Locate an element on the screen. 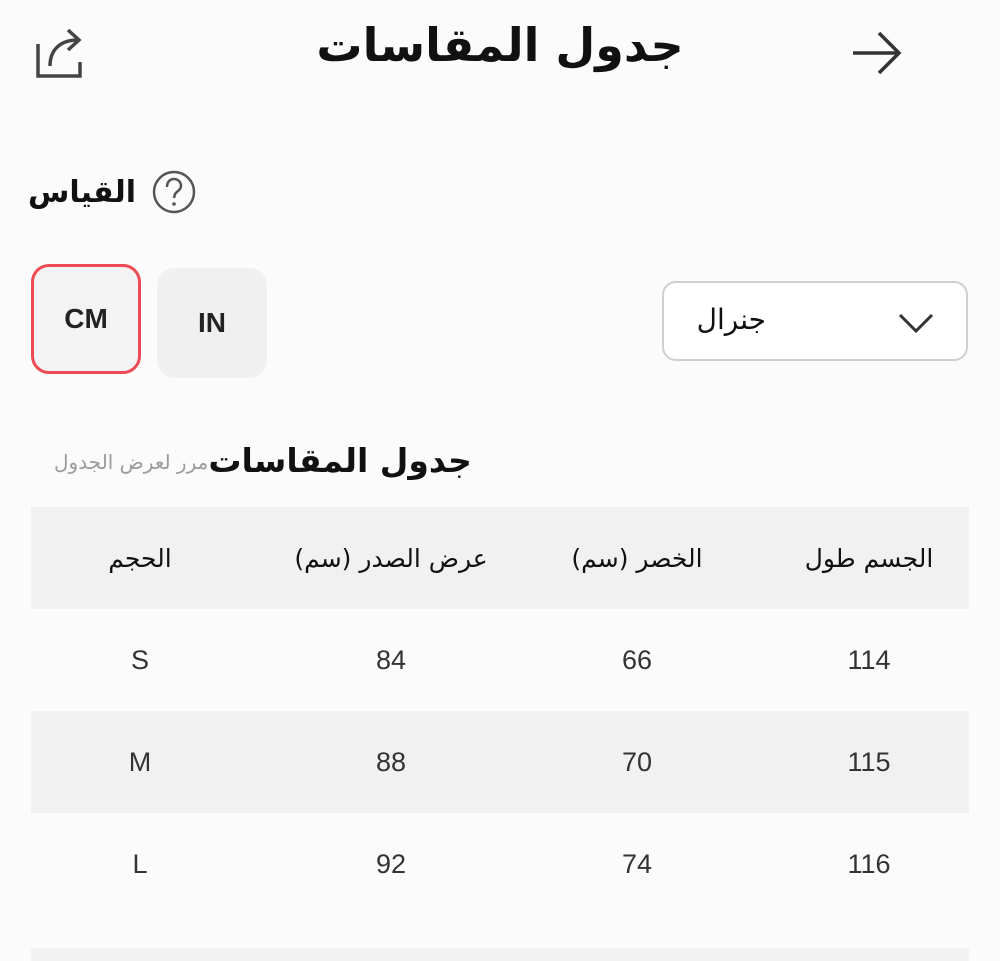 This screenshot has height=961, width=1000. size-system-dropdown: جنرال is located at coordinates (815, 321).